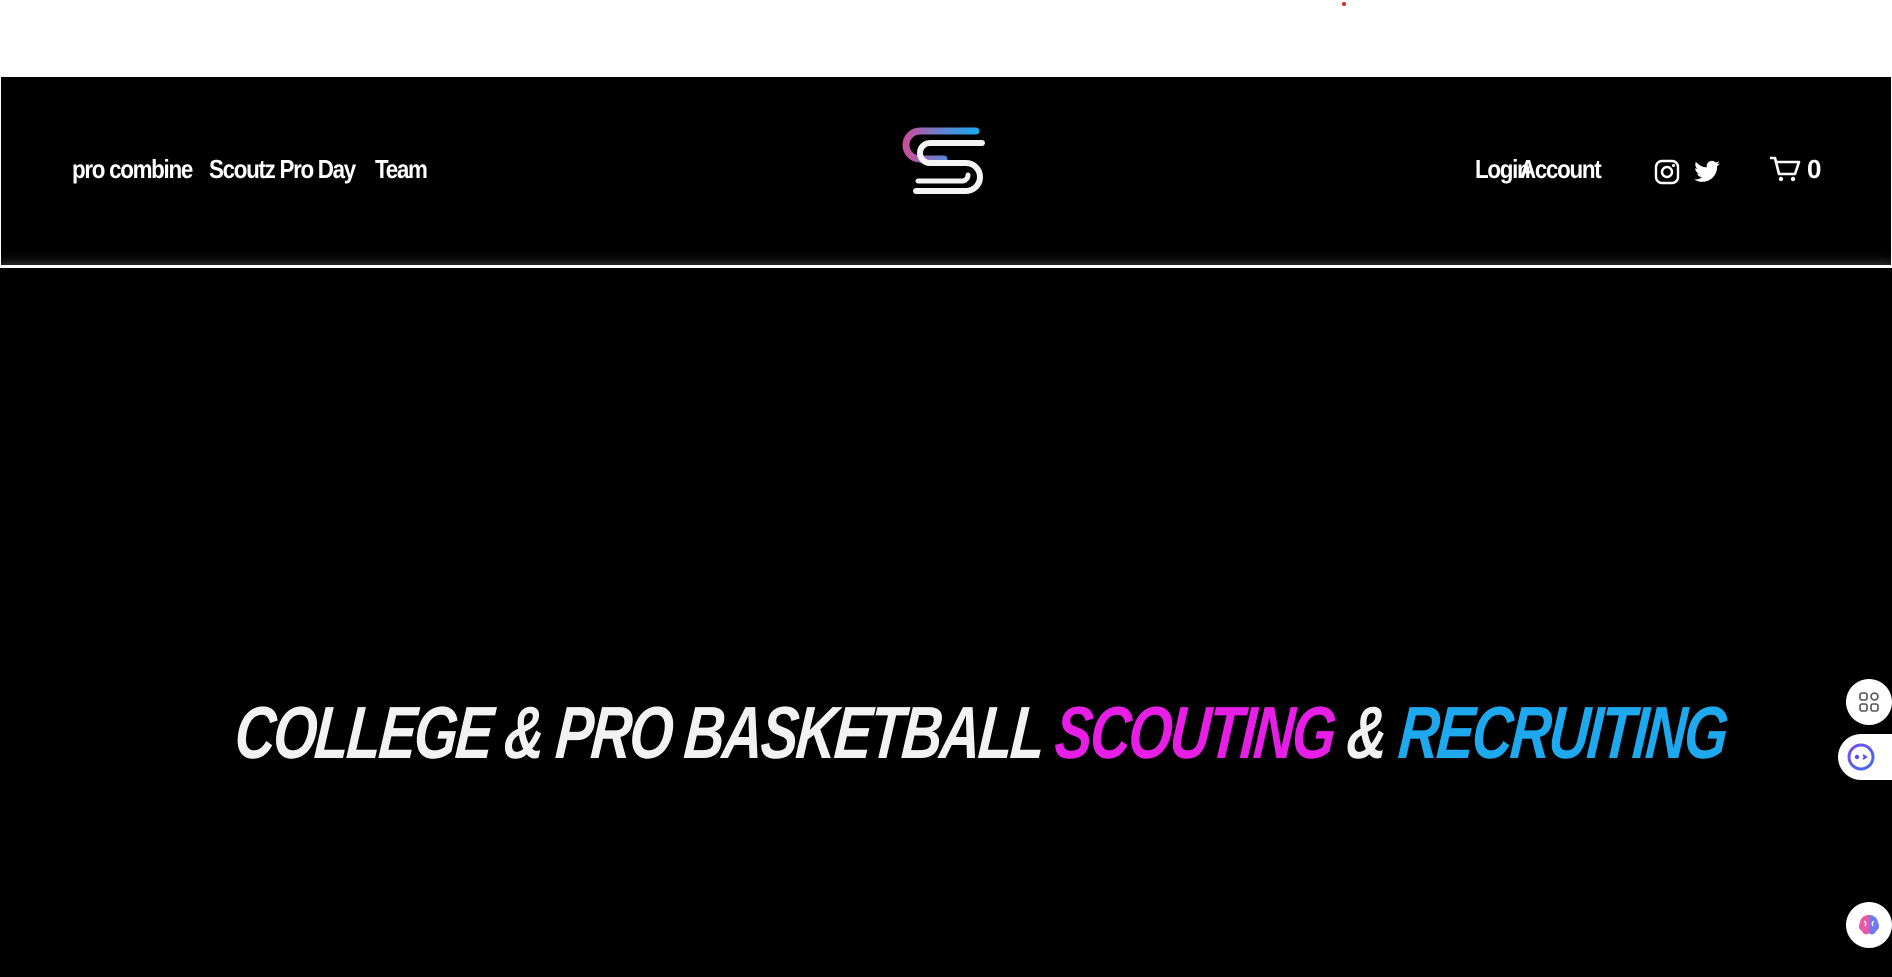  I want to click on primary-nav: pro combine Scoutz Pro Day Team, so click(250, 169).